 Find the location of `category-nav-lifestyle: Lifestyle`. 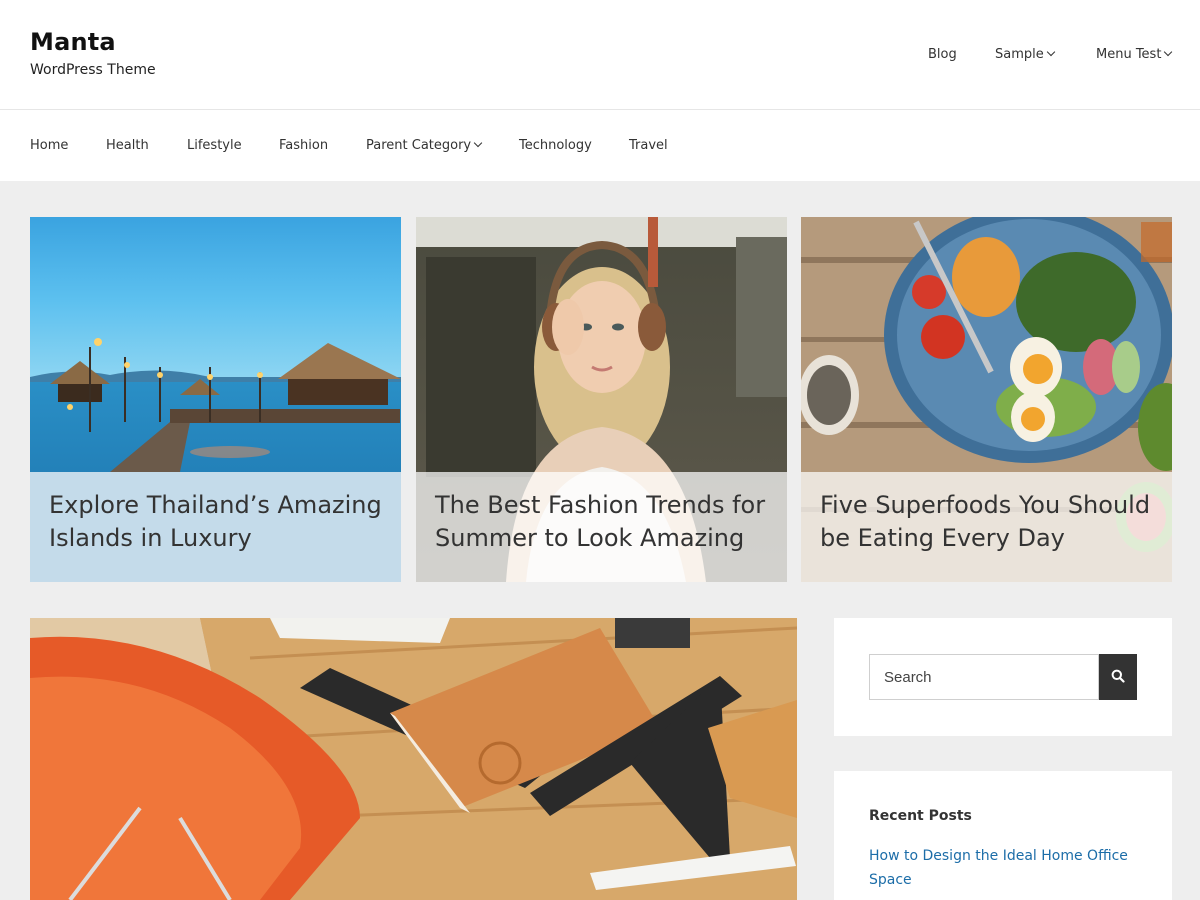

category-nav-lifestyle: Lifestyle is located at coordinates (214, 145).